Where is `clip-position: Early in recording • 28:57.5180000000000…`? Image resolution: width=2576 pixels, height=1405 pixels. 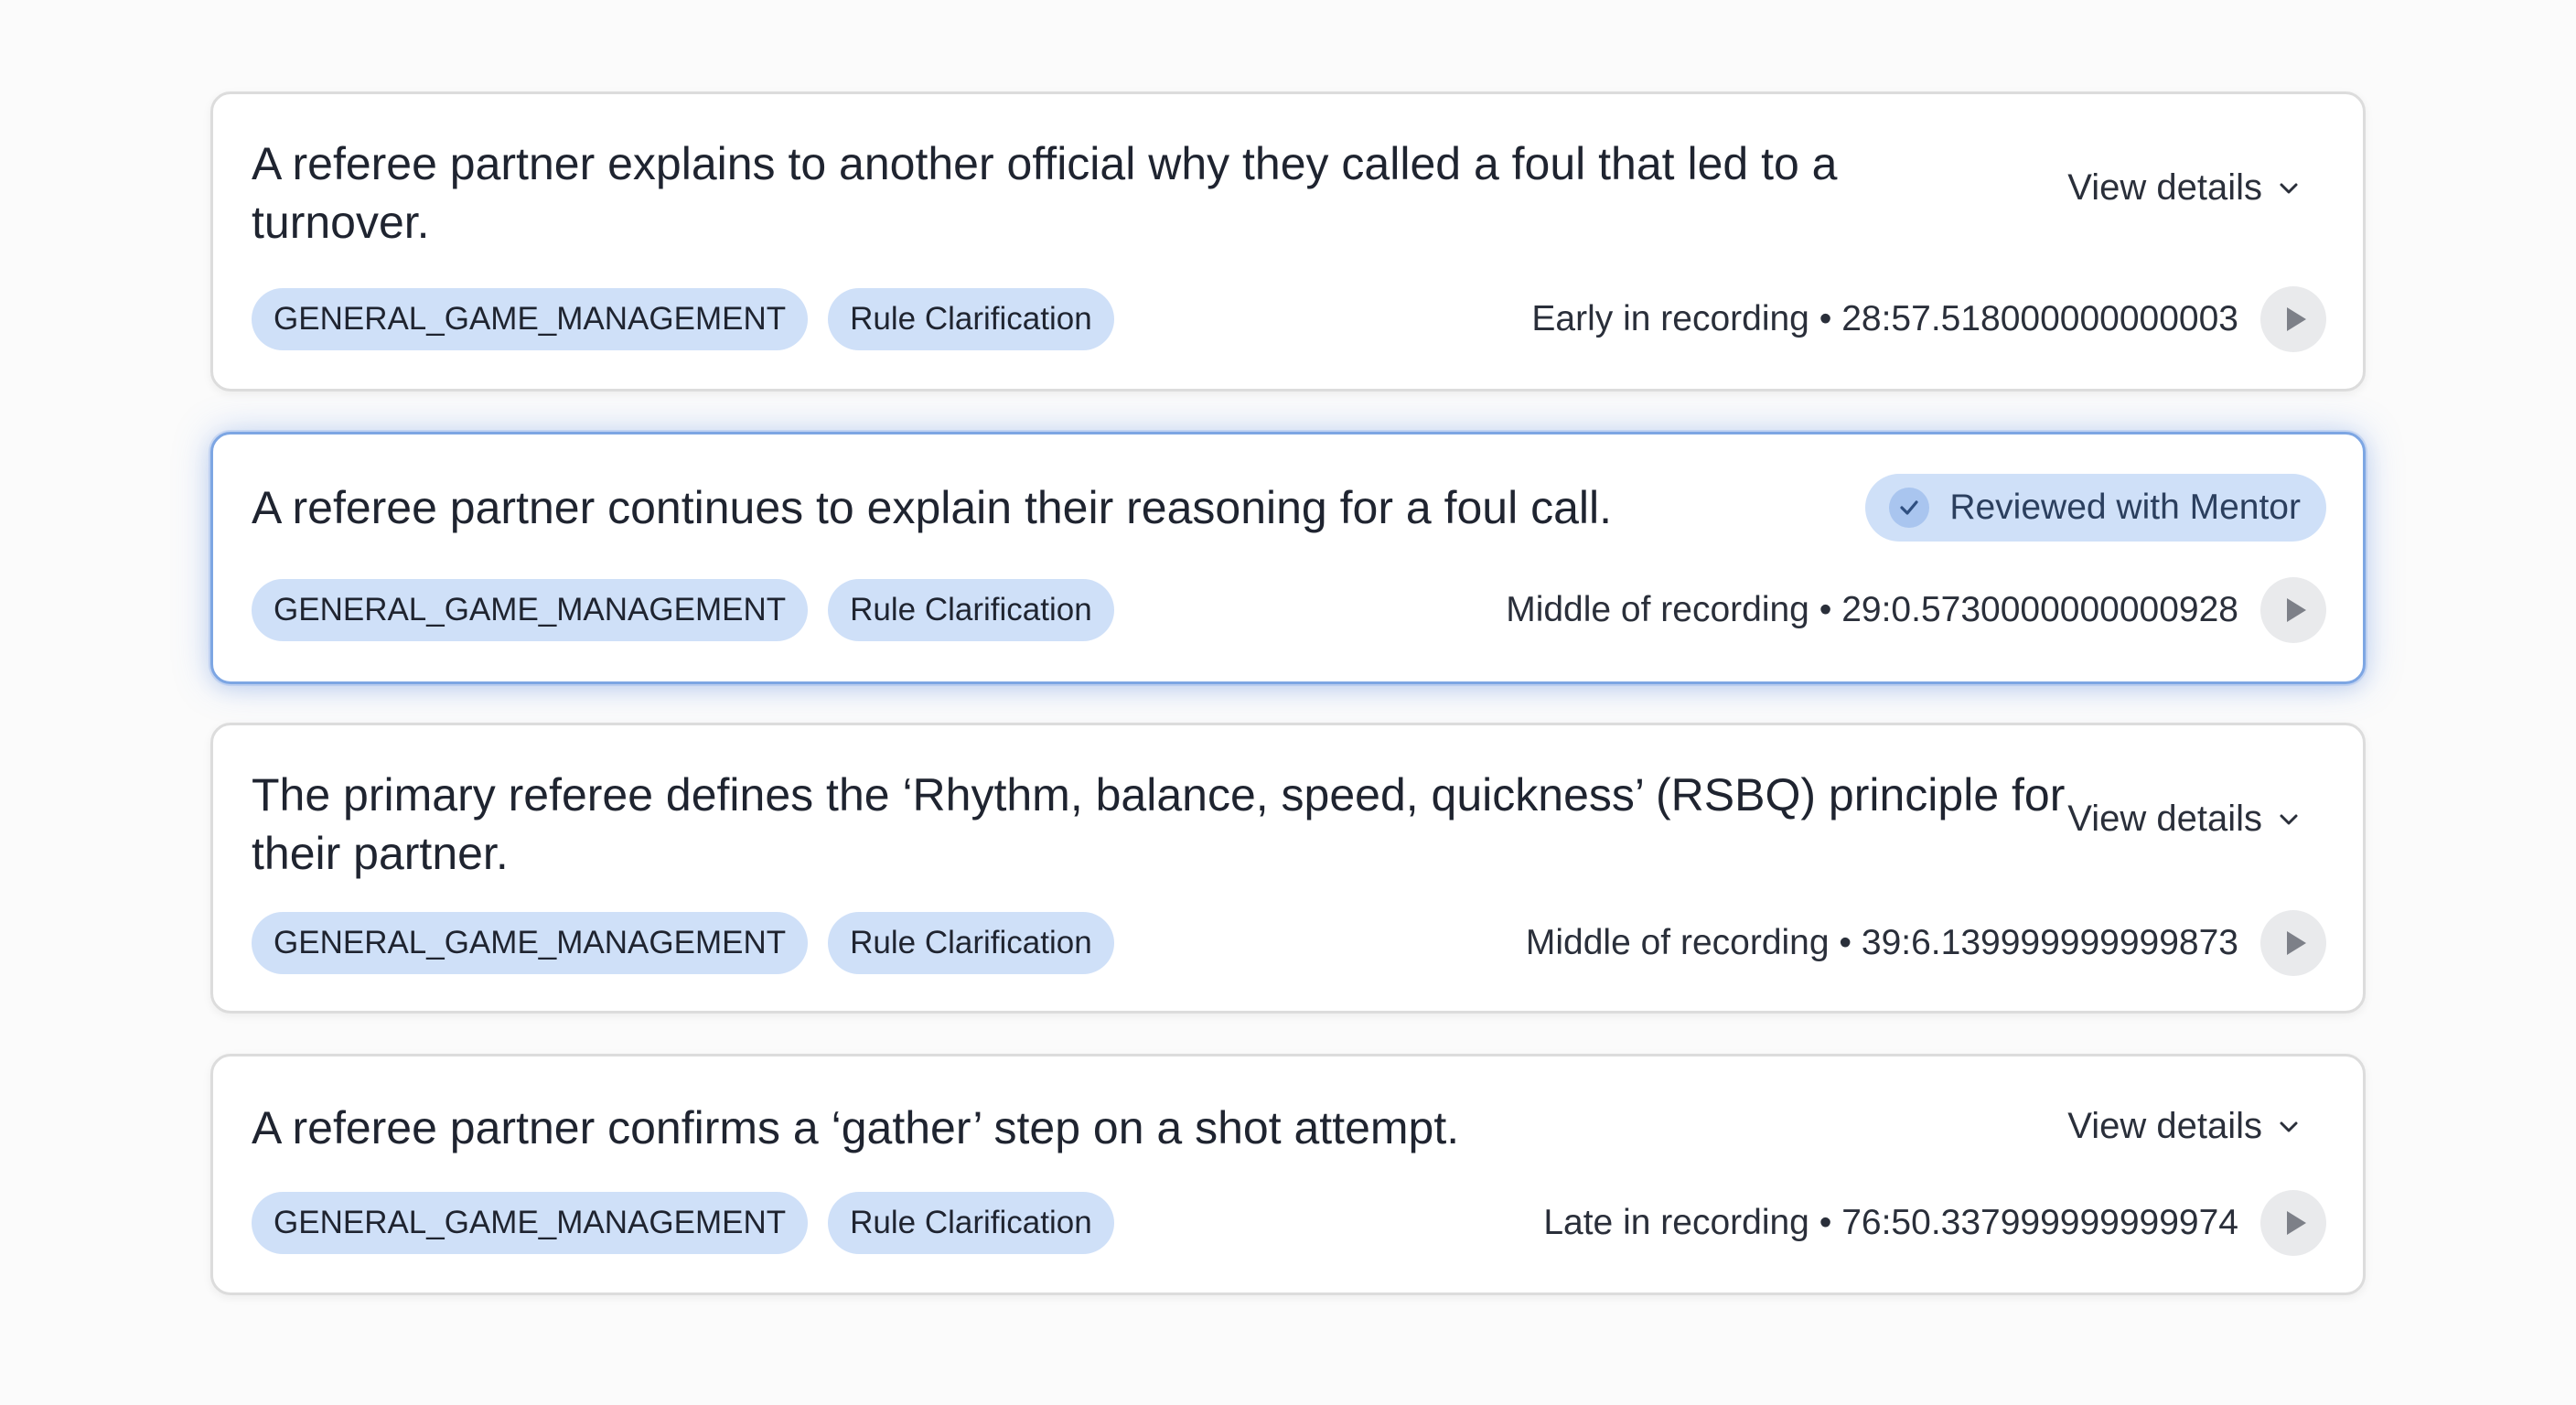
clip-position: Early in recording • 28:57.5180000000000… is located at coordinates (1884, 318).